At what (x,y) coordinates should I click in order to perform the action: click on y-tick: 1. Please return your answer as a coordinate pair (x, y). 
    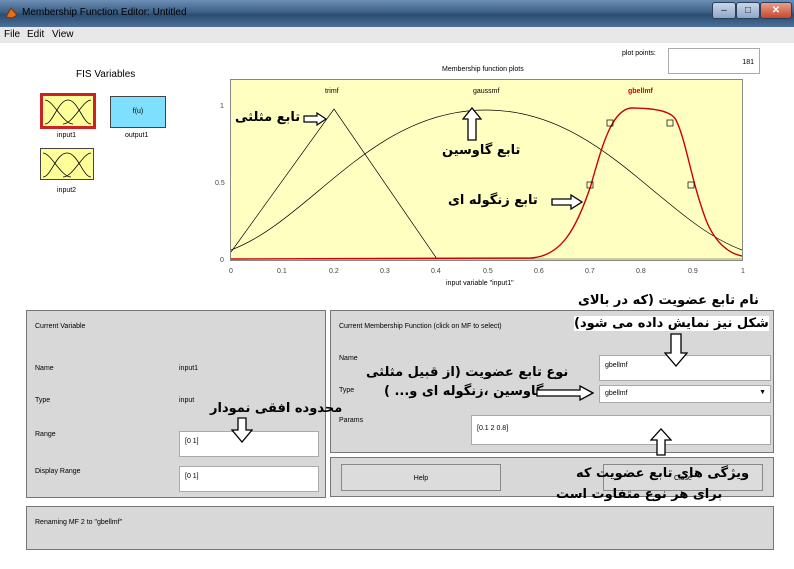
    Looking at the image, I should click on (222, 106).